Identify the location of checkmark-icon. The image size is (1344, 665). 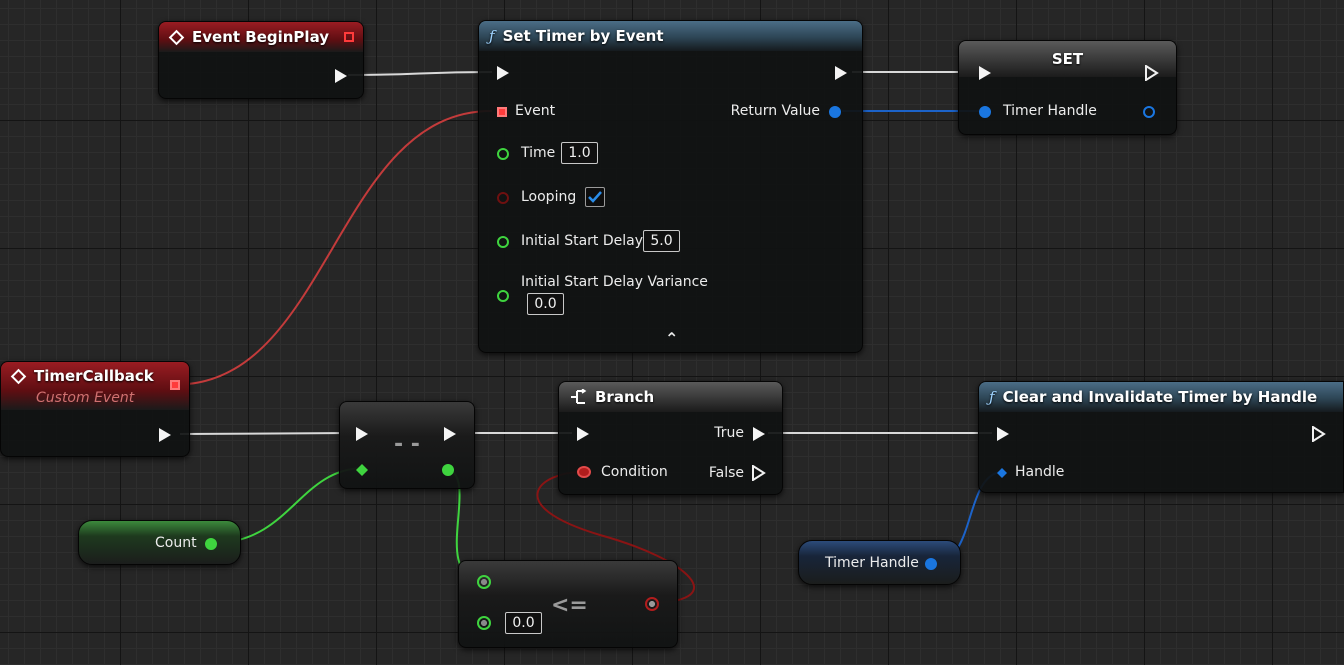
(595, 197).